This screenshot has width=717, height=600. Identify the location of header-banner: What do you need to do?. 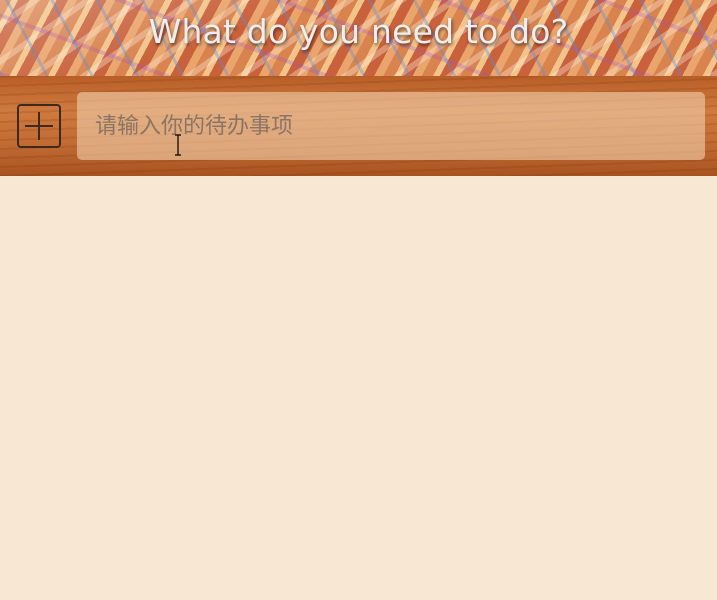
(358, 38).